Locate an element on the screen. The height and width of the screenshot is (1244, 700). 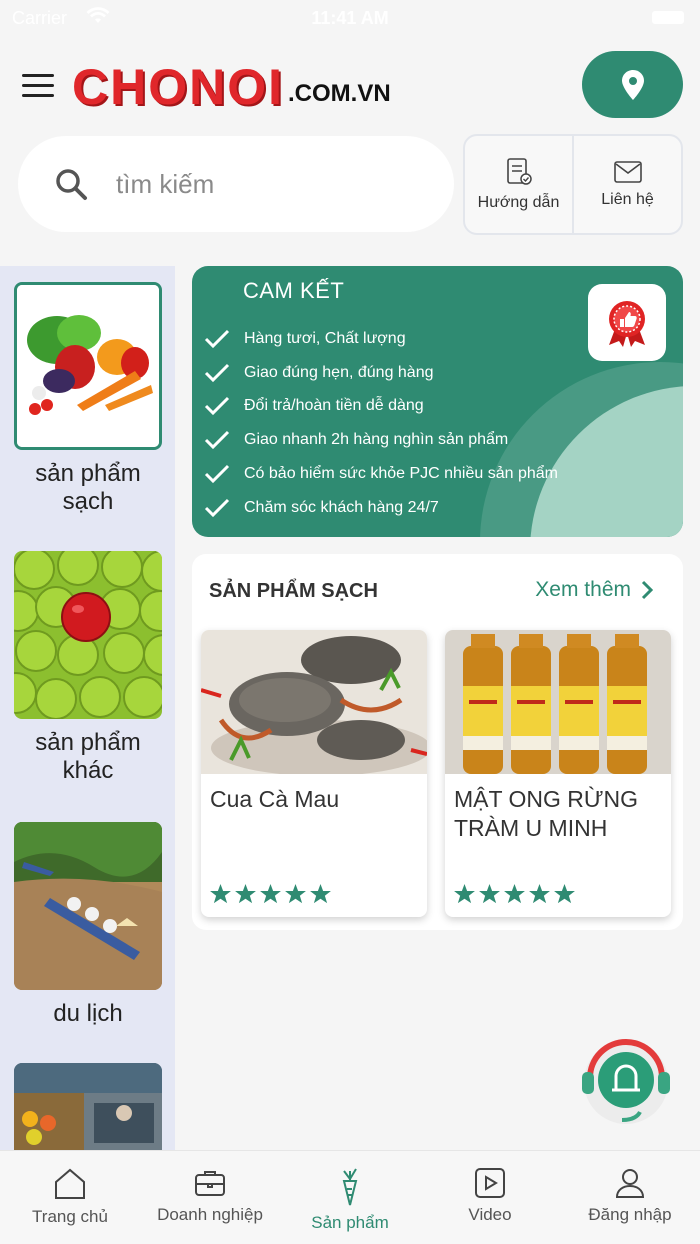
logo-domain: .COM.VN is located at coordinates (339, 93).